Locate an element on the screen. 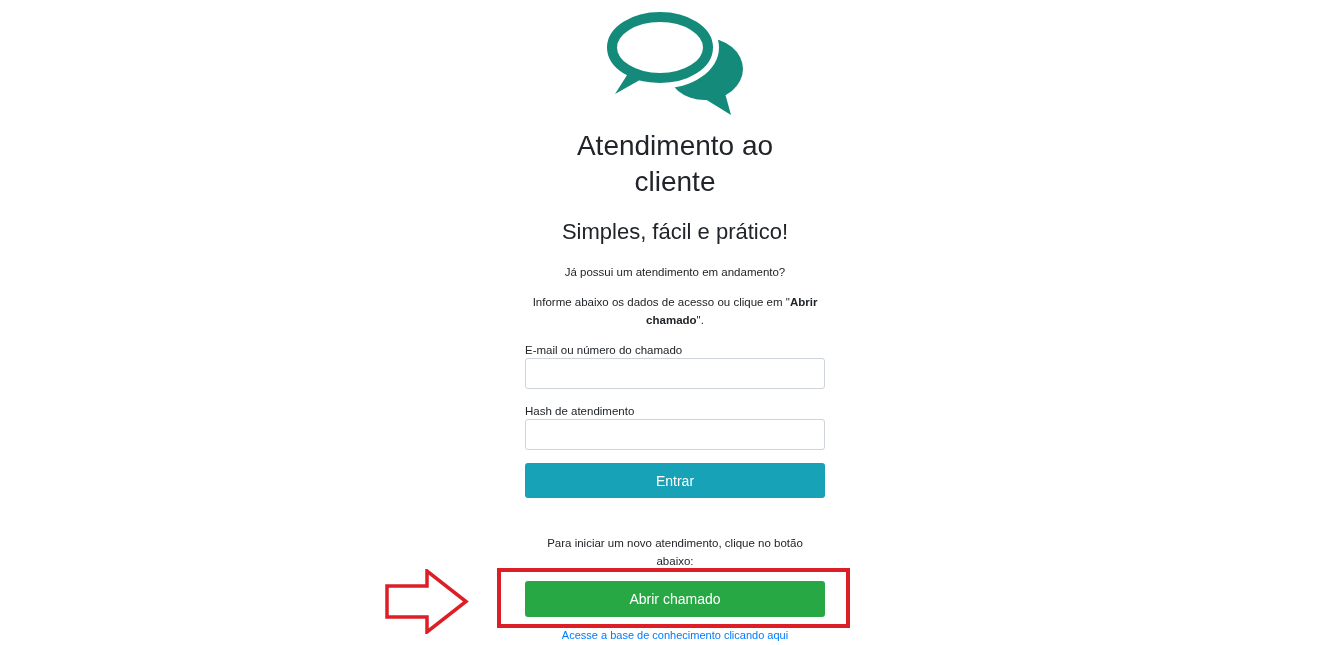  page-subtitle: Simples, fácil e prático! is located at coordinates (675, 232).